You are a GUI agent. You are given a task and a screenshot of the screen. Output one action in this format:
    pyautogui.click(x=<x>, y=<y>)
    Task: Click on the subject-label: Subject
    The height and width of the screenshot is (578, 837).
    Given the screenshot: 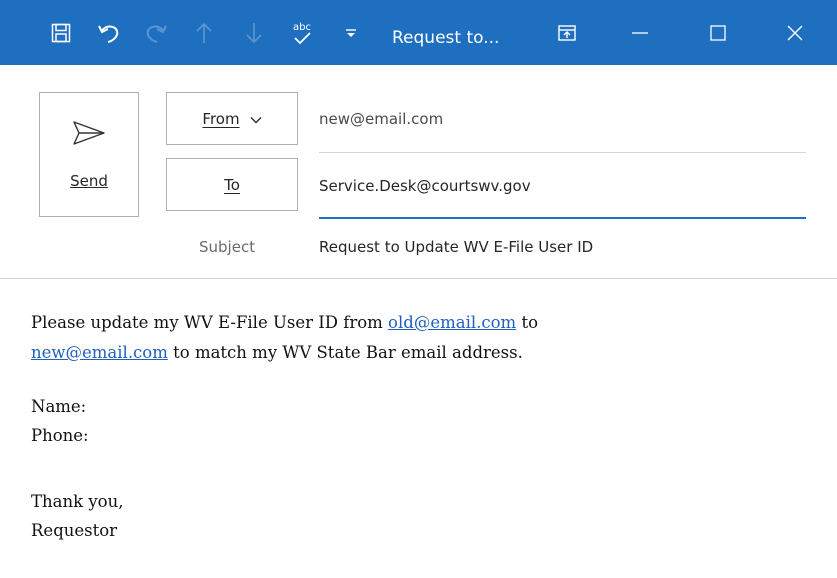 What is the action you would take?
    pyautogui.click(x=227, y=247)
    